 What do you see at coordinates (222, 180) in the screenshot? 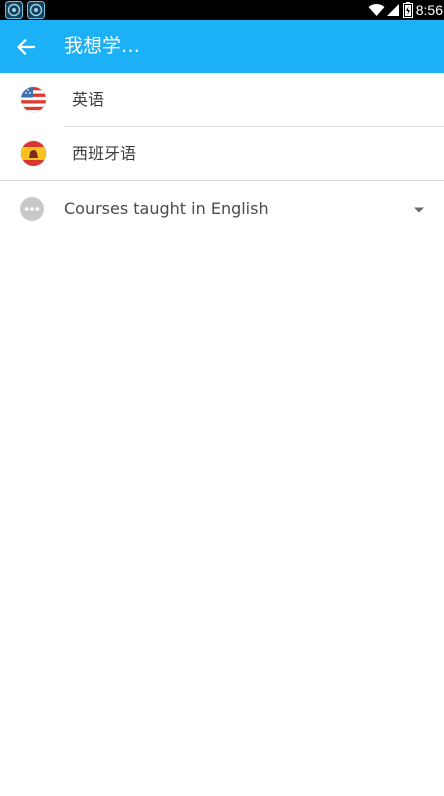
I see `divider` at bounding box center [222, 180].